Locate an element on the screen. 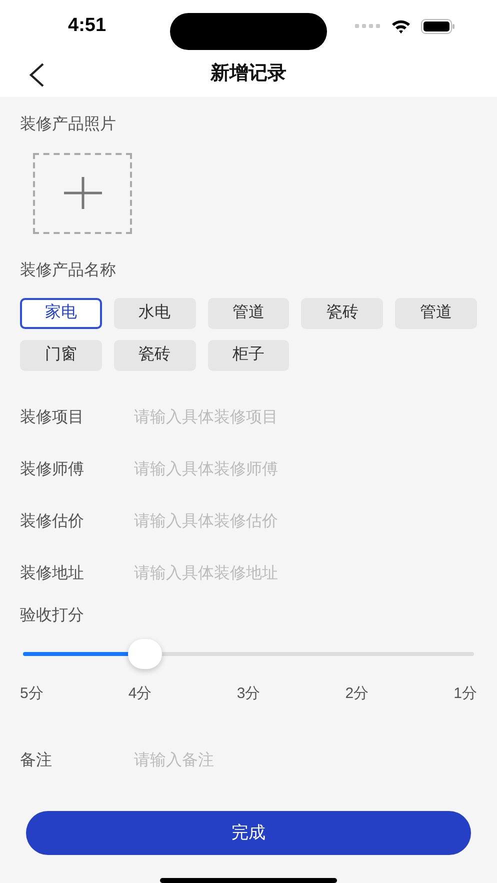  category-chip: 水电 is located at coordinates (155, 313).